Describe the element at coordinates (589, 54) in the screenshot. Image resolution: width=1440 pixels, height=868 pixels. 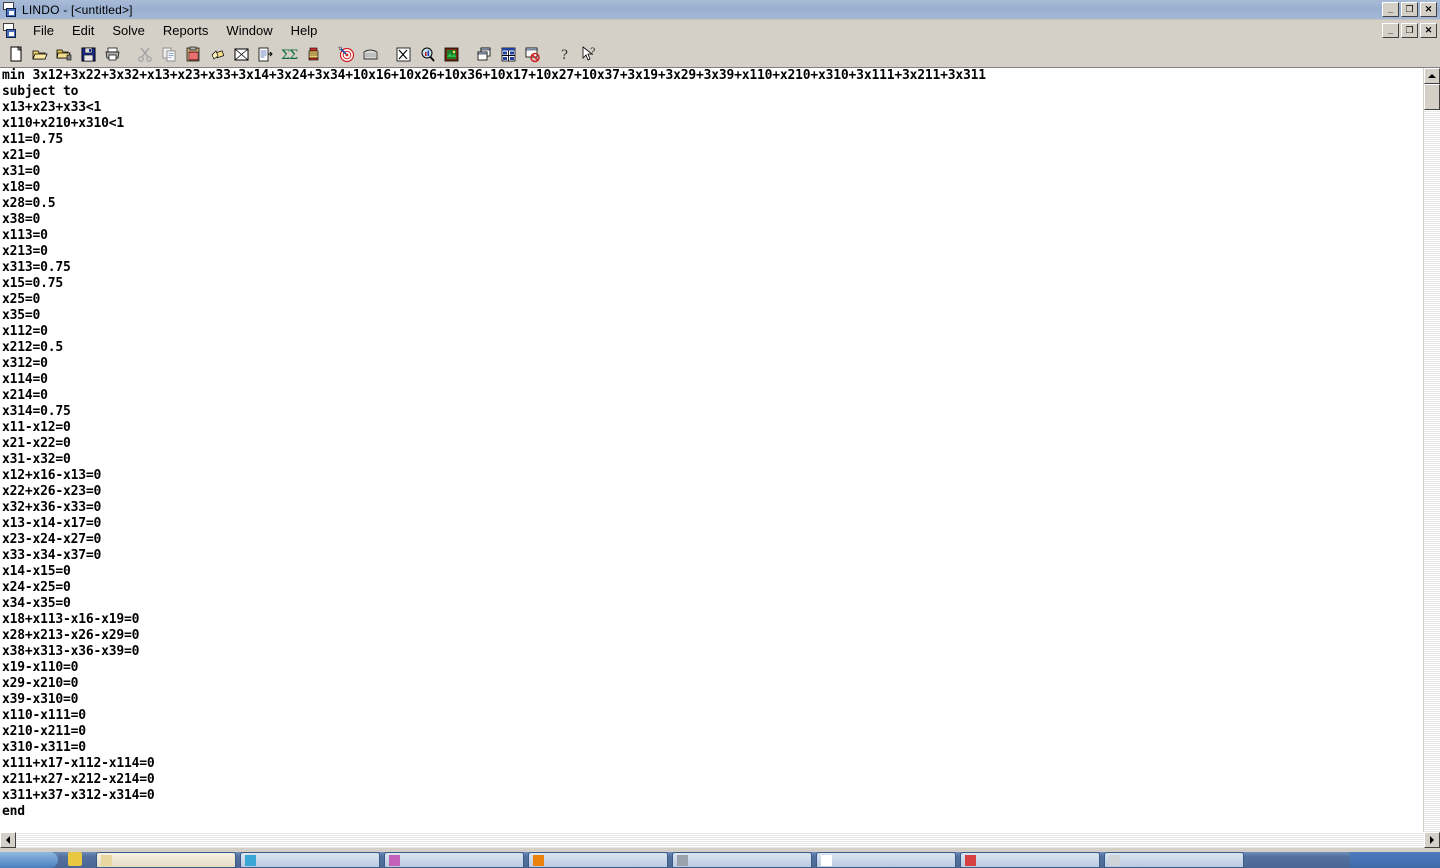
I see `context-help-button: ?` at that location.